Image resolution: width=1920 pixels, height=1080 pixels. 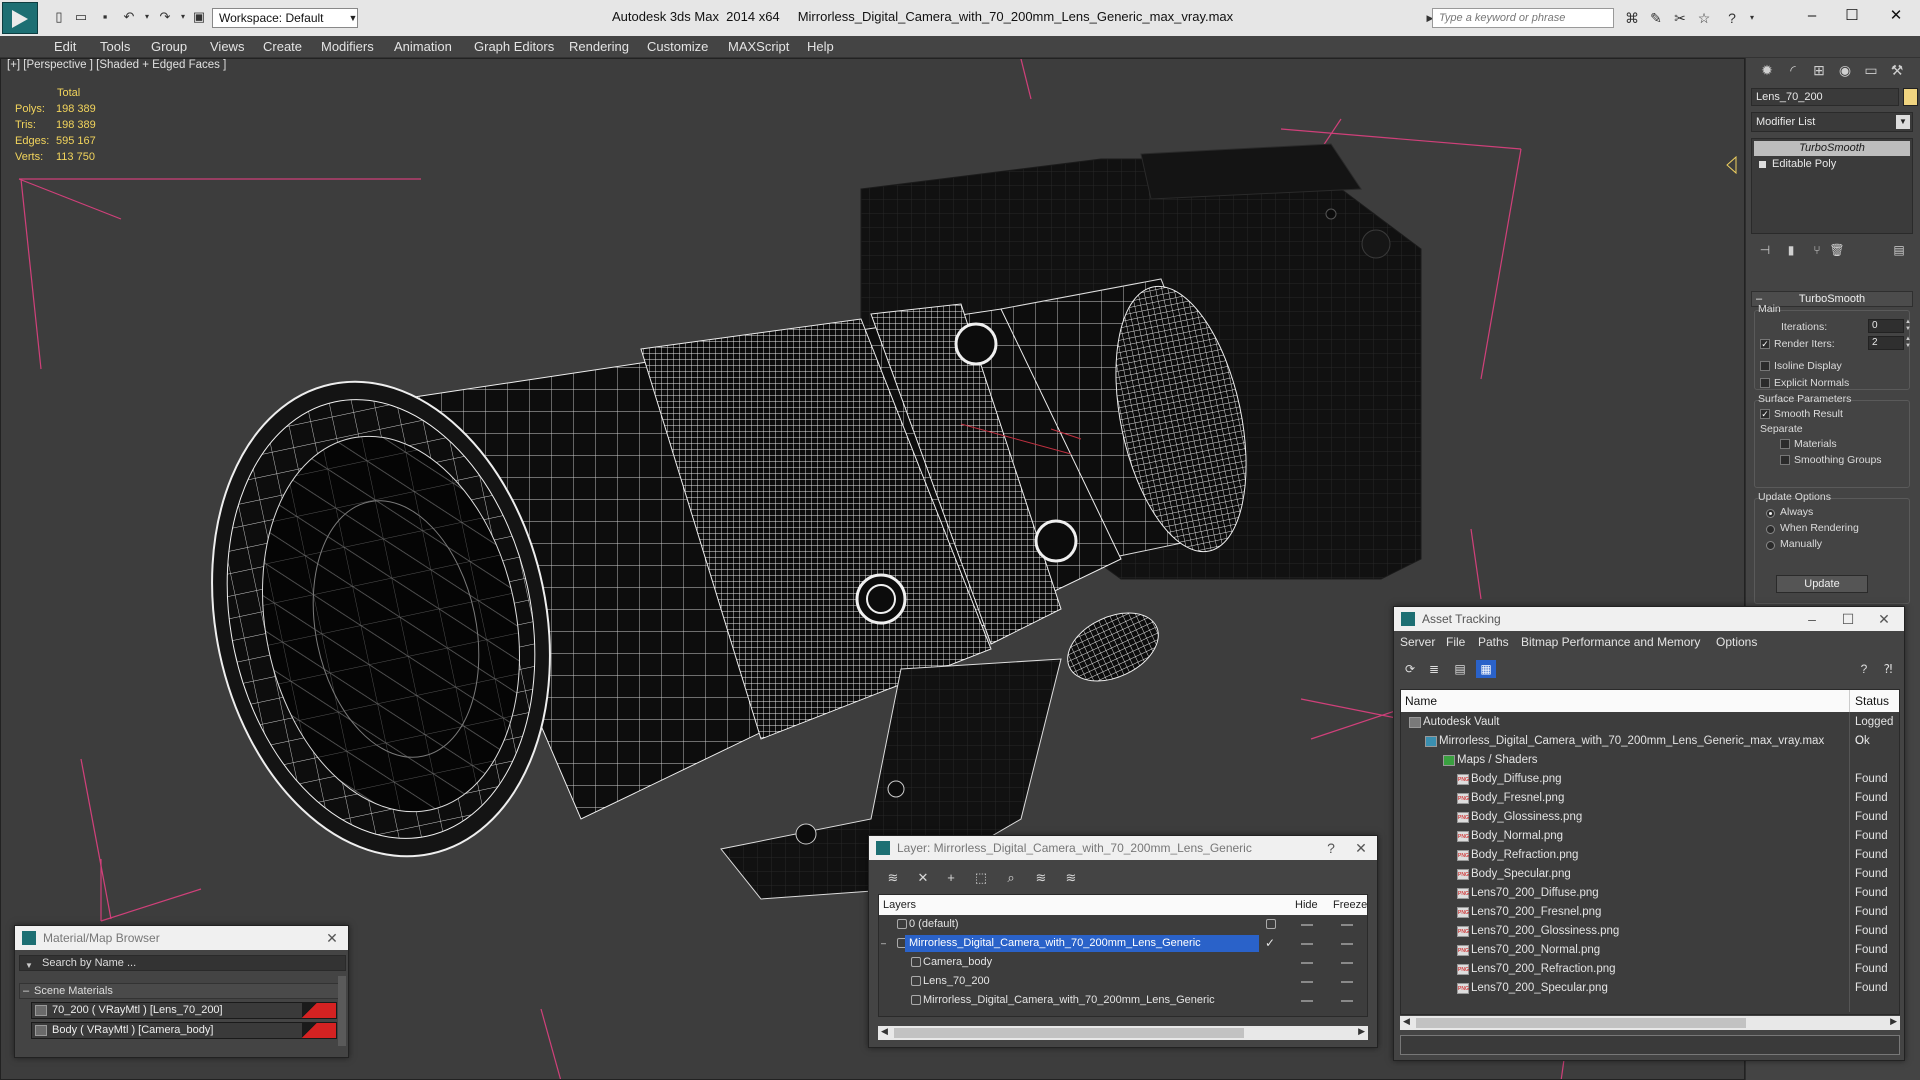 What do you see at coordinates (1817, 250) in the screenshot?
I see `make-unique-icon: ⑂` at bounding box center [1817, 250].